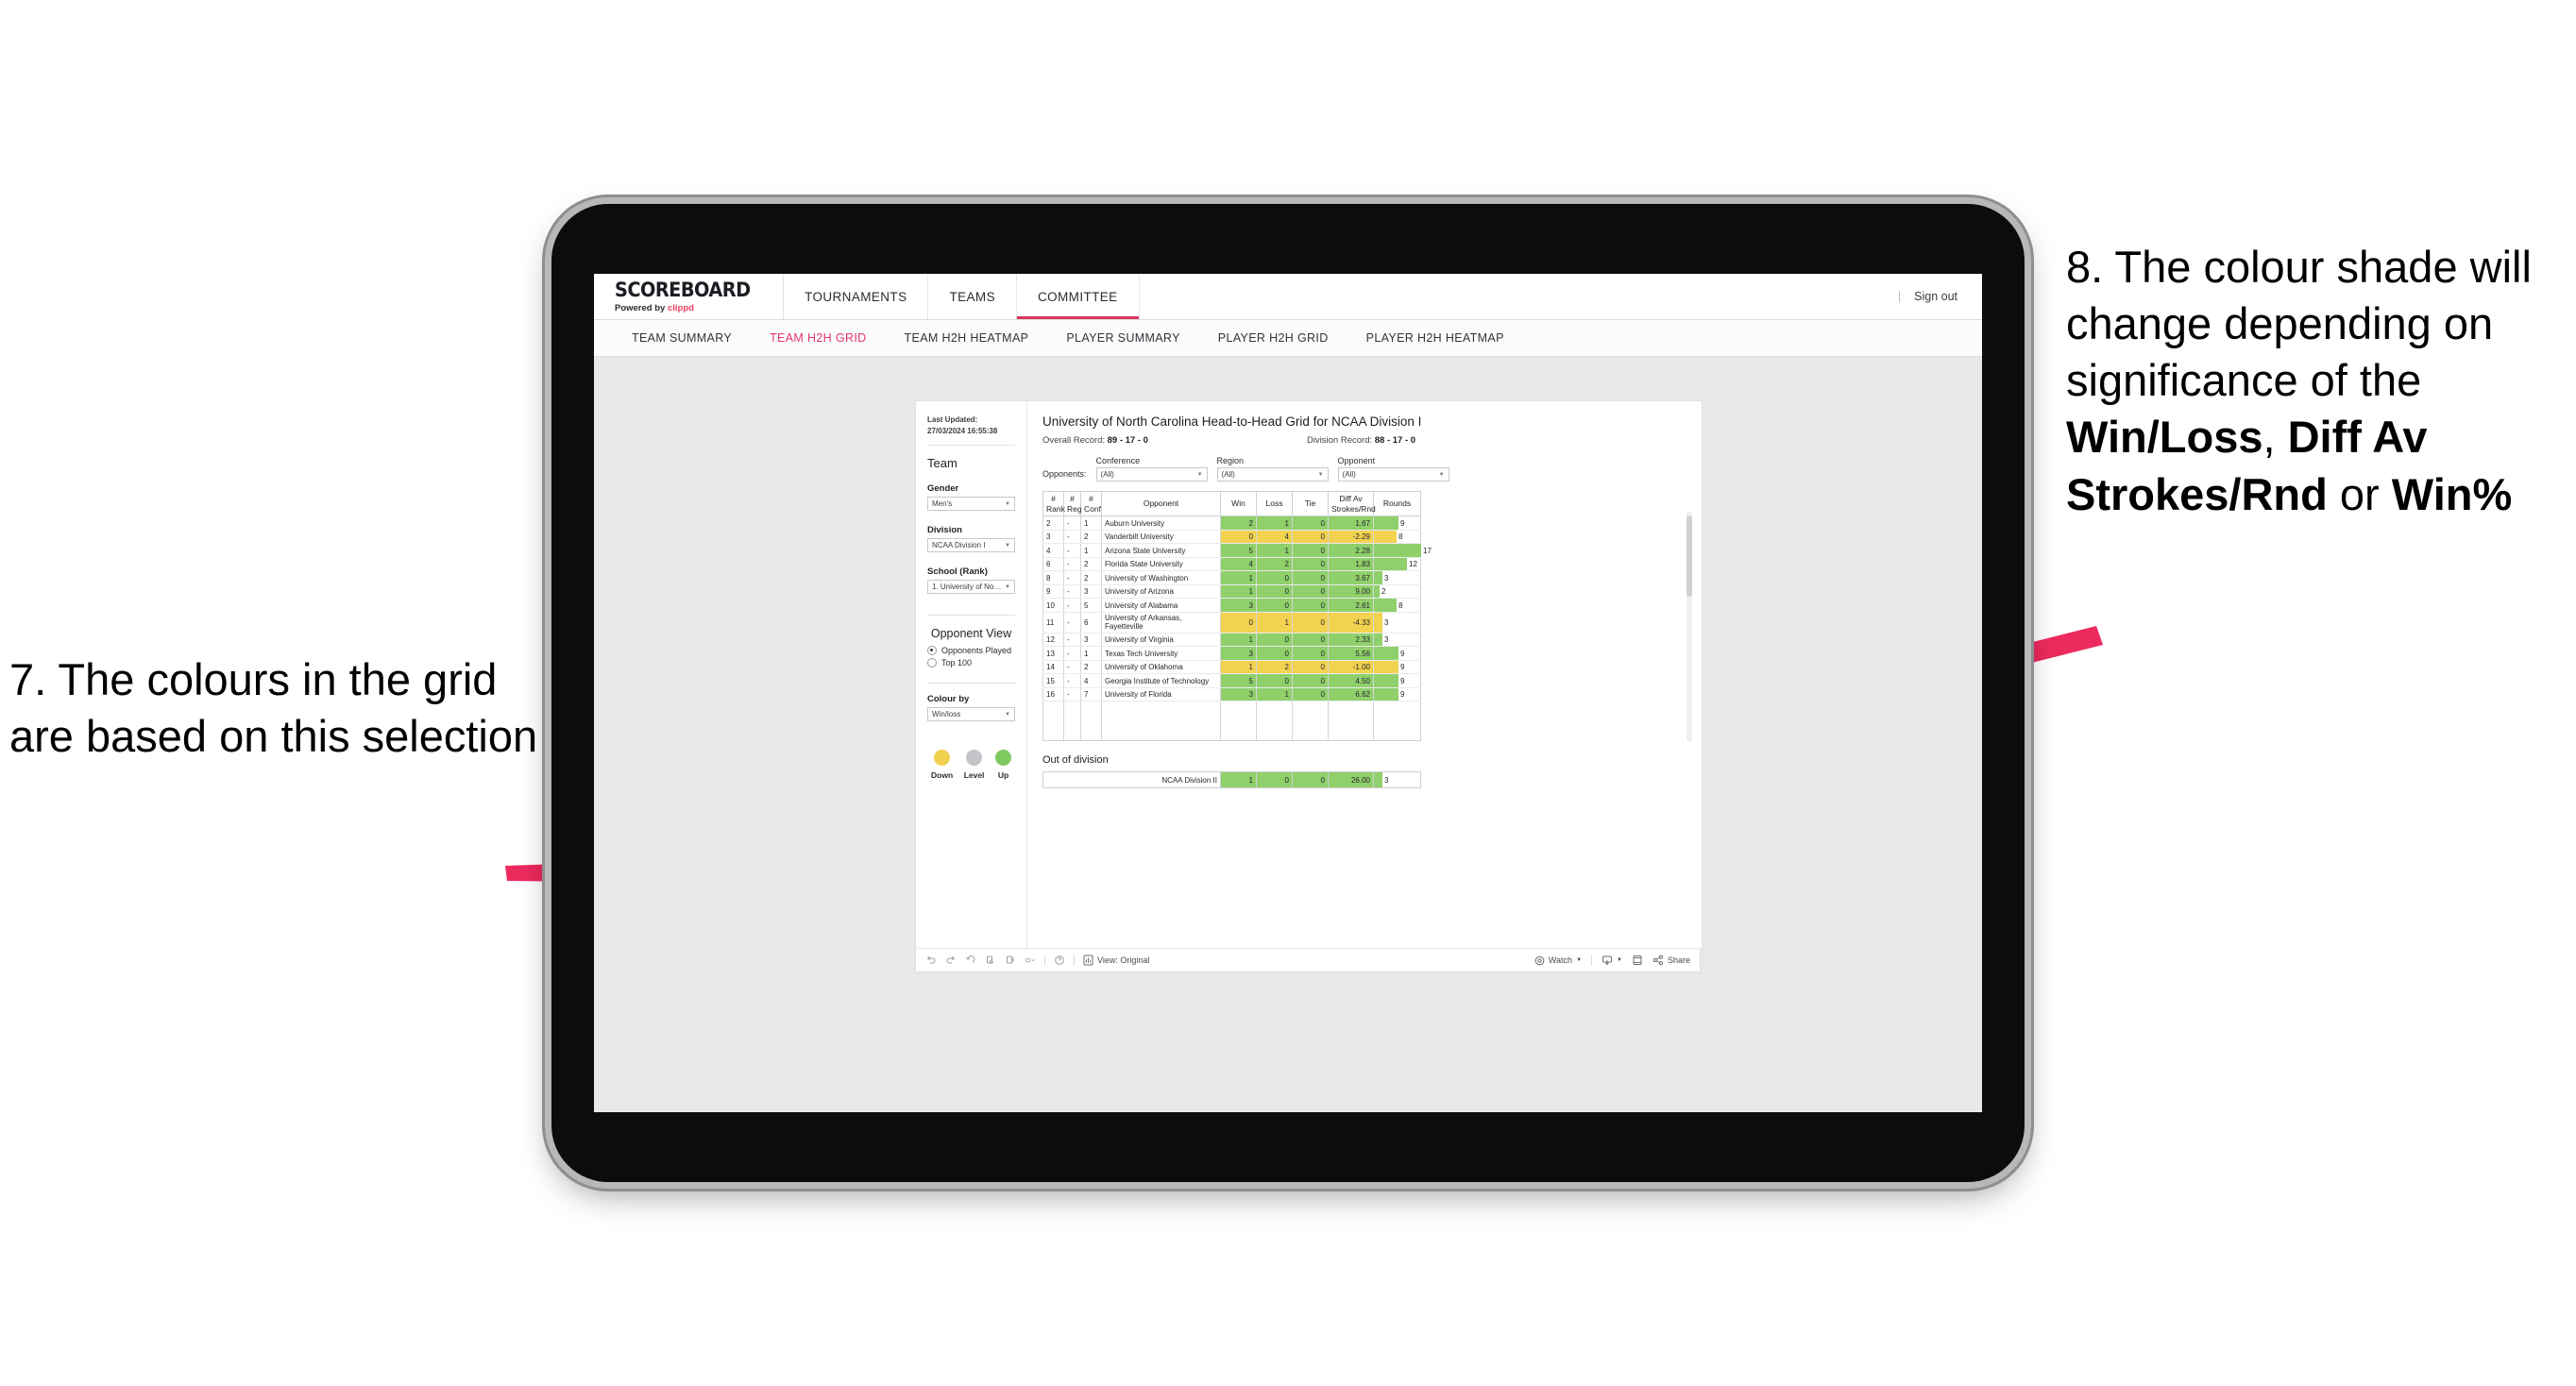 This screenshot has height=1386, width=2576. I want to click on download-button: ▼, so click(1612, 960).